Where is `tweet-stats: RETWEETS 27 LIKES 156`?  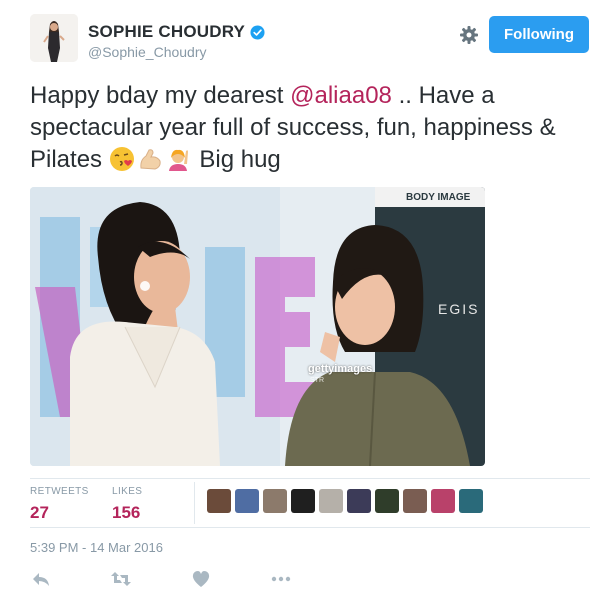
tweet-stats: RETWEETS 27 LIKES 156 is located at coordinates (310, 503).